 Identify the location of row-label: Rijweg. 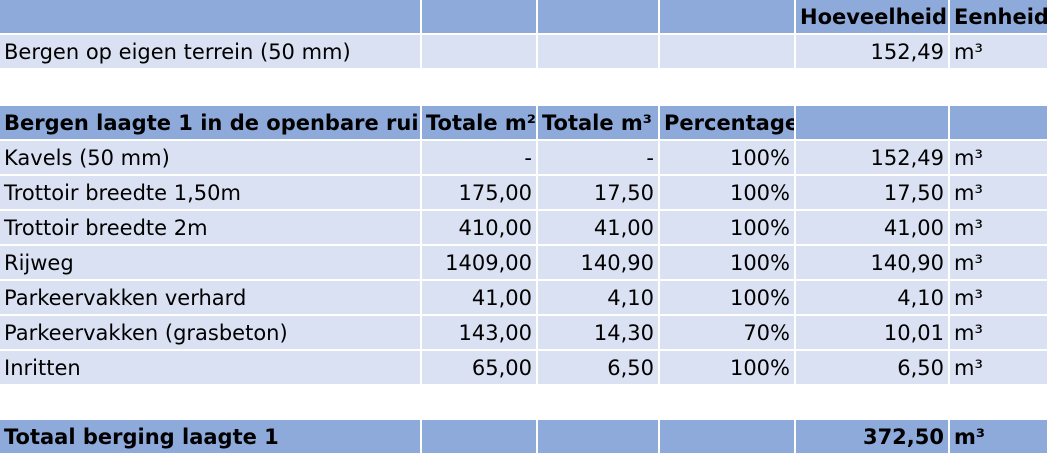
(211, 262).